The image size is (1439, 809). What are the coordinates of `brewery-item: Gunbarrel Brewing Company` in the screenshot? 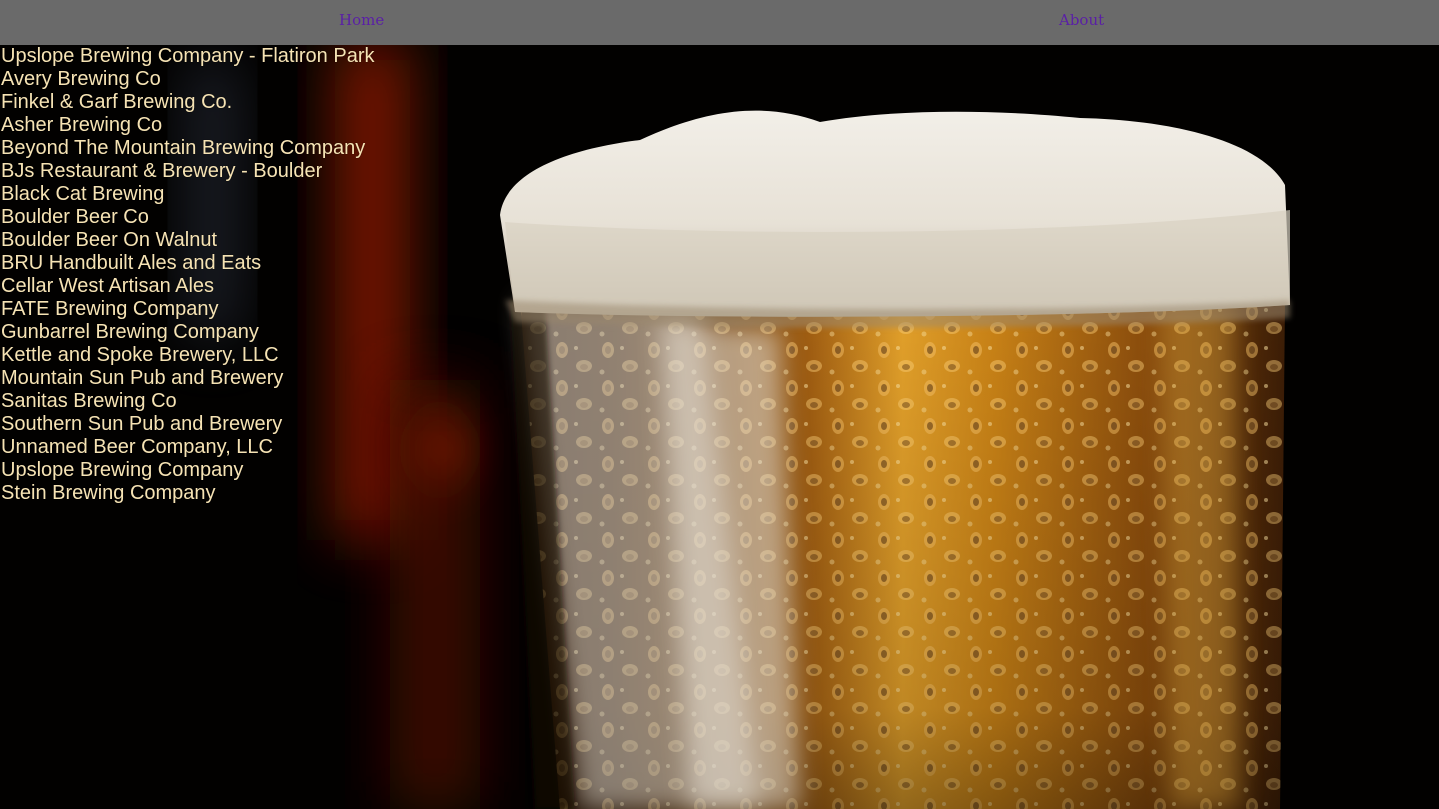 It's located at (188, 332).